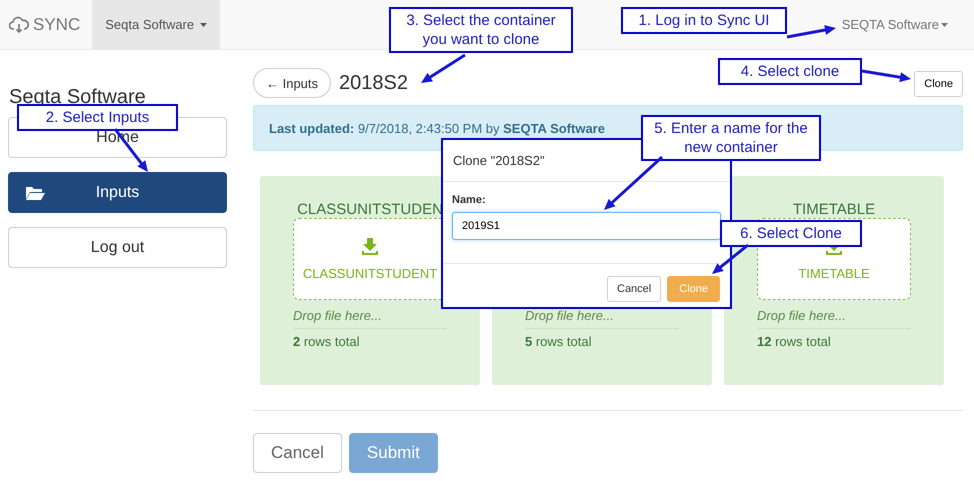 Image resolution: width=974 pixels, height=481 pixels. What do you see at coordinates (56, 24) in the screenshot?
I see `brand-name: SYNC` at bounding box center [56, 24].